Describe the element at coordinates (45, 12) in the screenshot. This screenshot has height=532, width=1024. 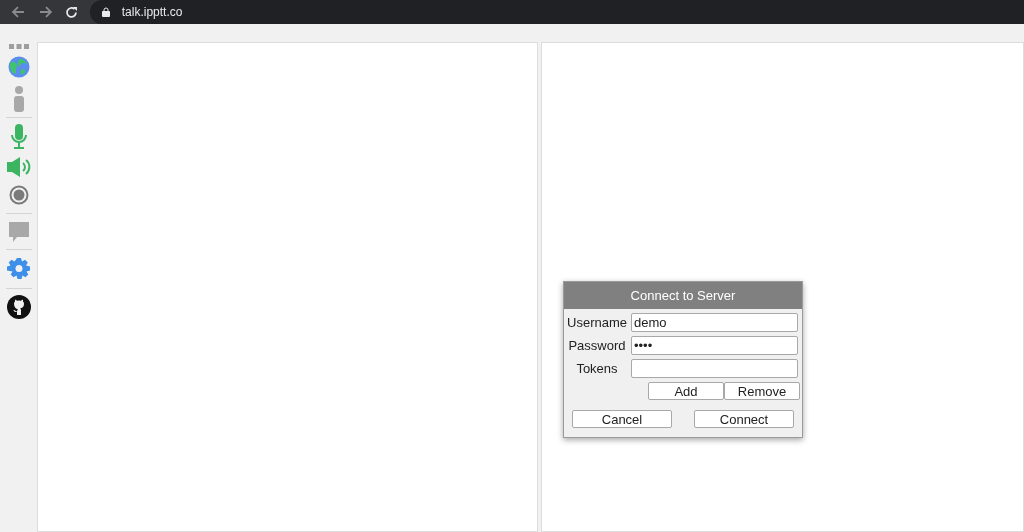
I see `forward-icon` at that location.